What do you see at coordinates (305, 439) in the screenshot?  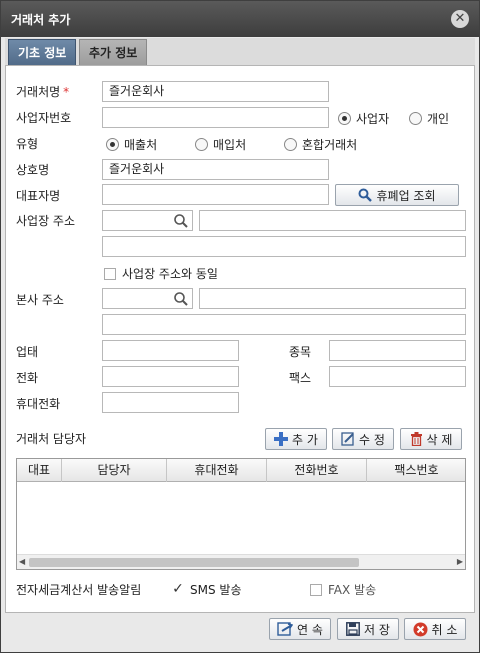 I see `add-contact-label: 추 가` at bounding box center [305, 439].